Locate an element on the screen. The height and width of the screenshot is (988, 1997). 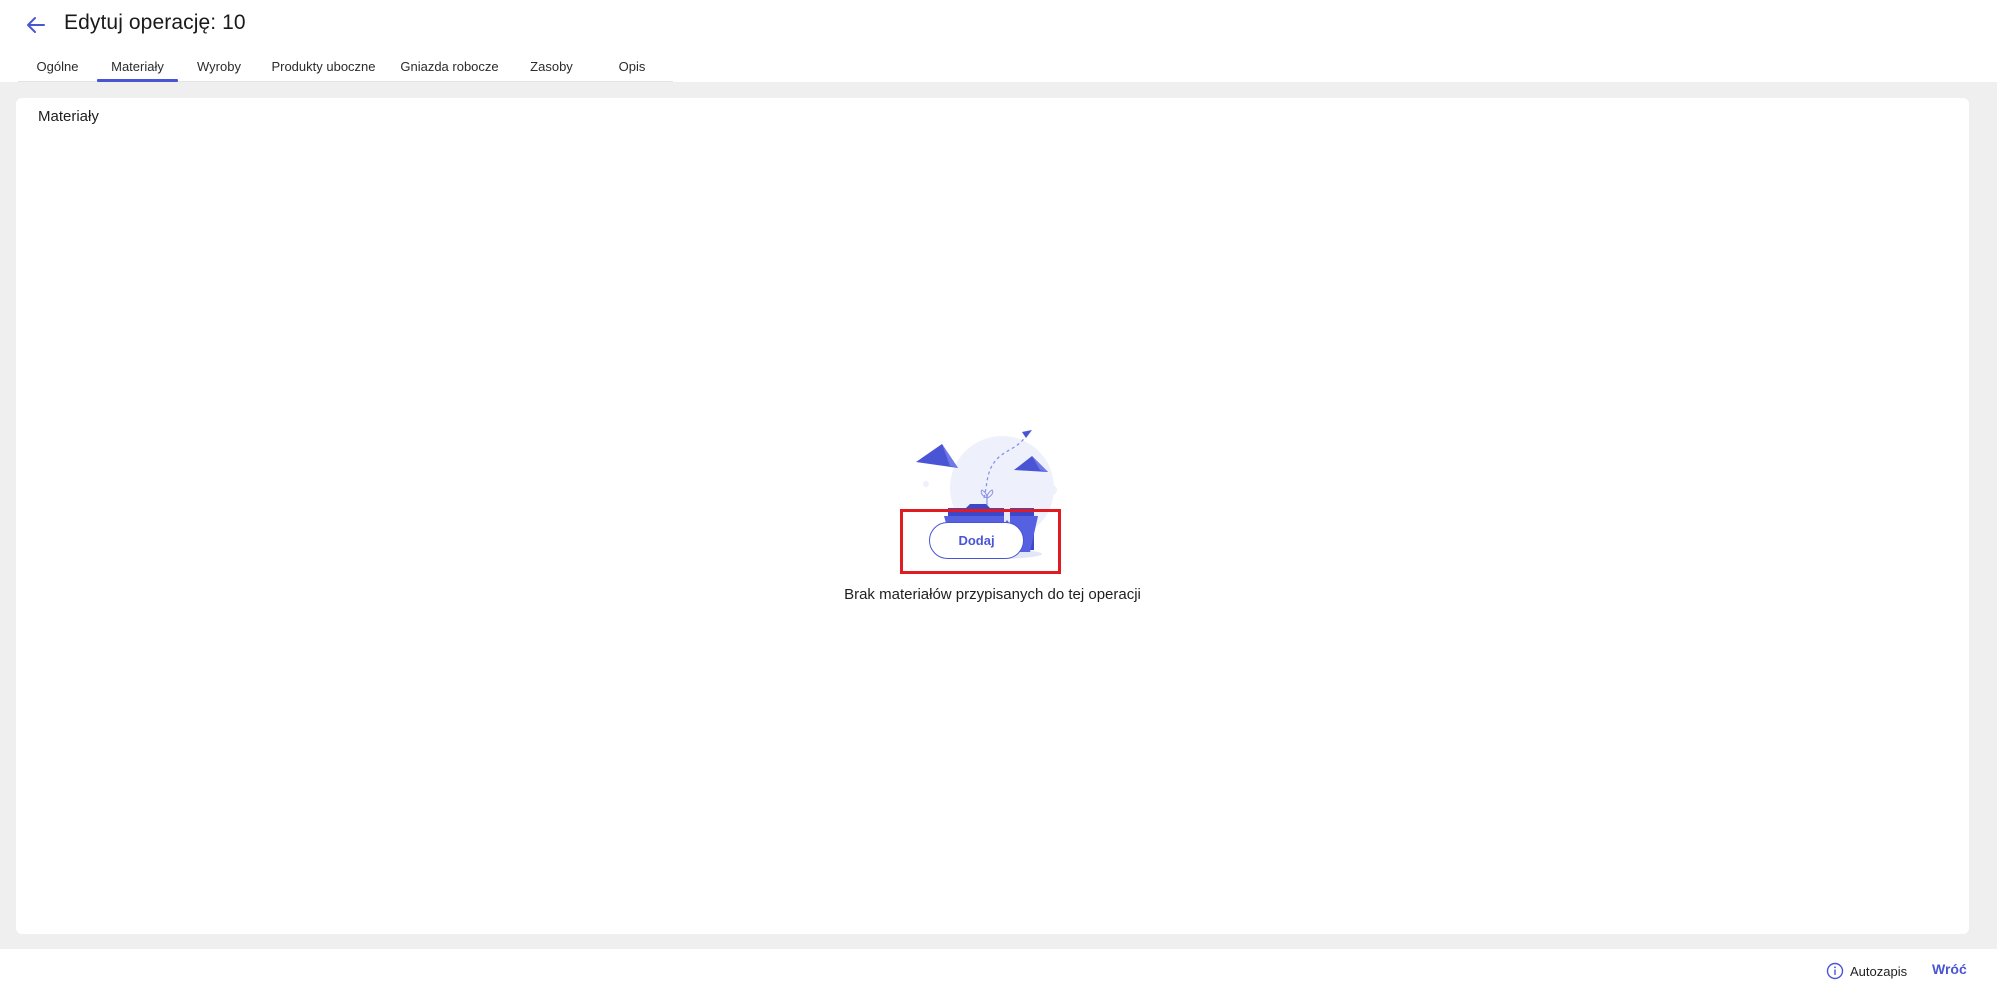
footer: Autozapis Wróć is located at coordinates (998, 968).